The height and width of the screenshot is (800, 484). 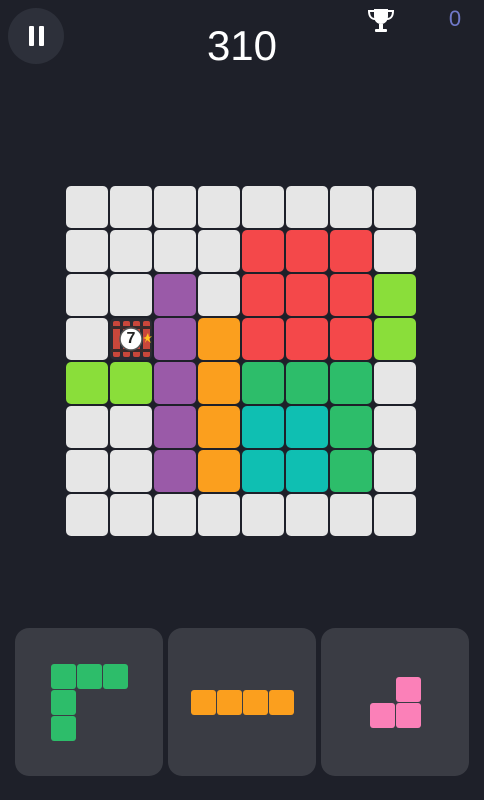 I want to click on piece-green, so click(x=89, y=702).